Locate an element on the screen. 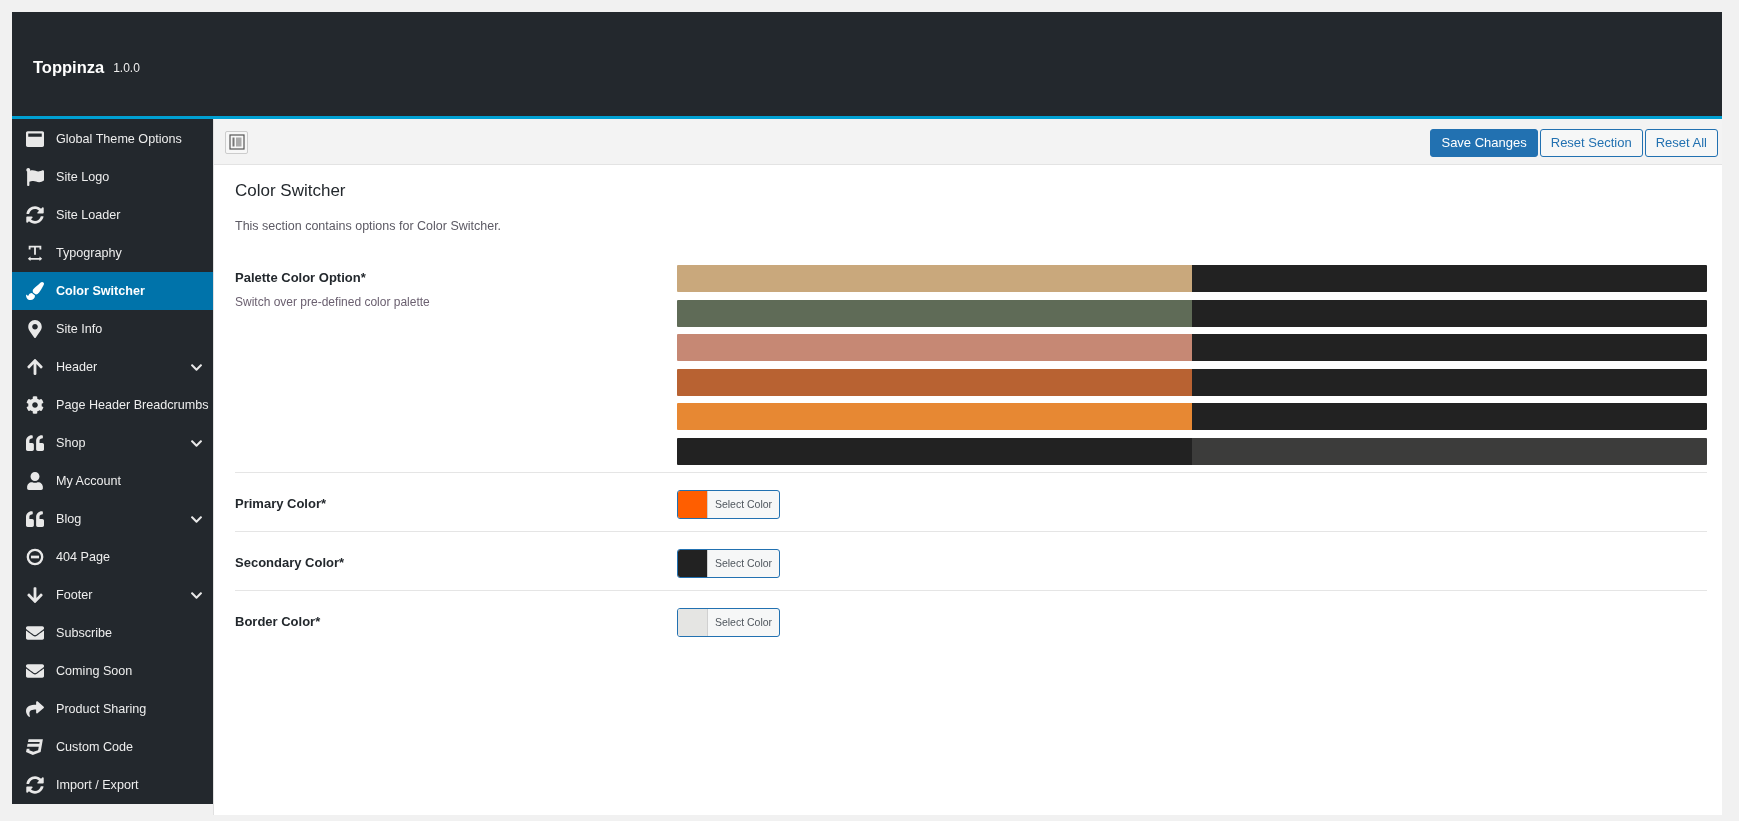  panel-icon is located at coordinates (236, 142).